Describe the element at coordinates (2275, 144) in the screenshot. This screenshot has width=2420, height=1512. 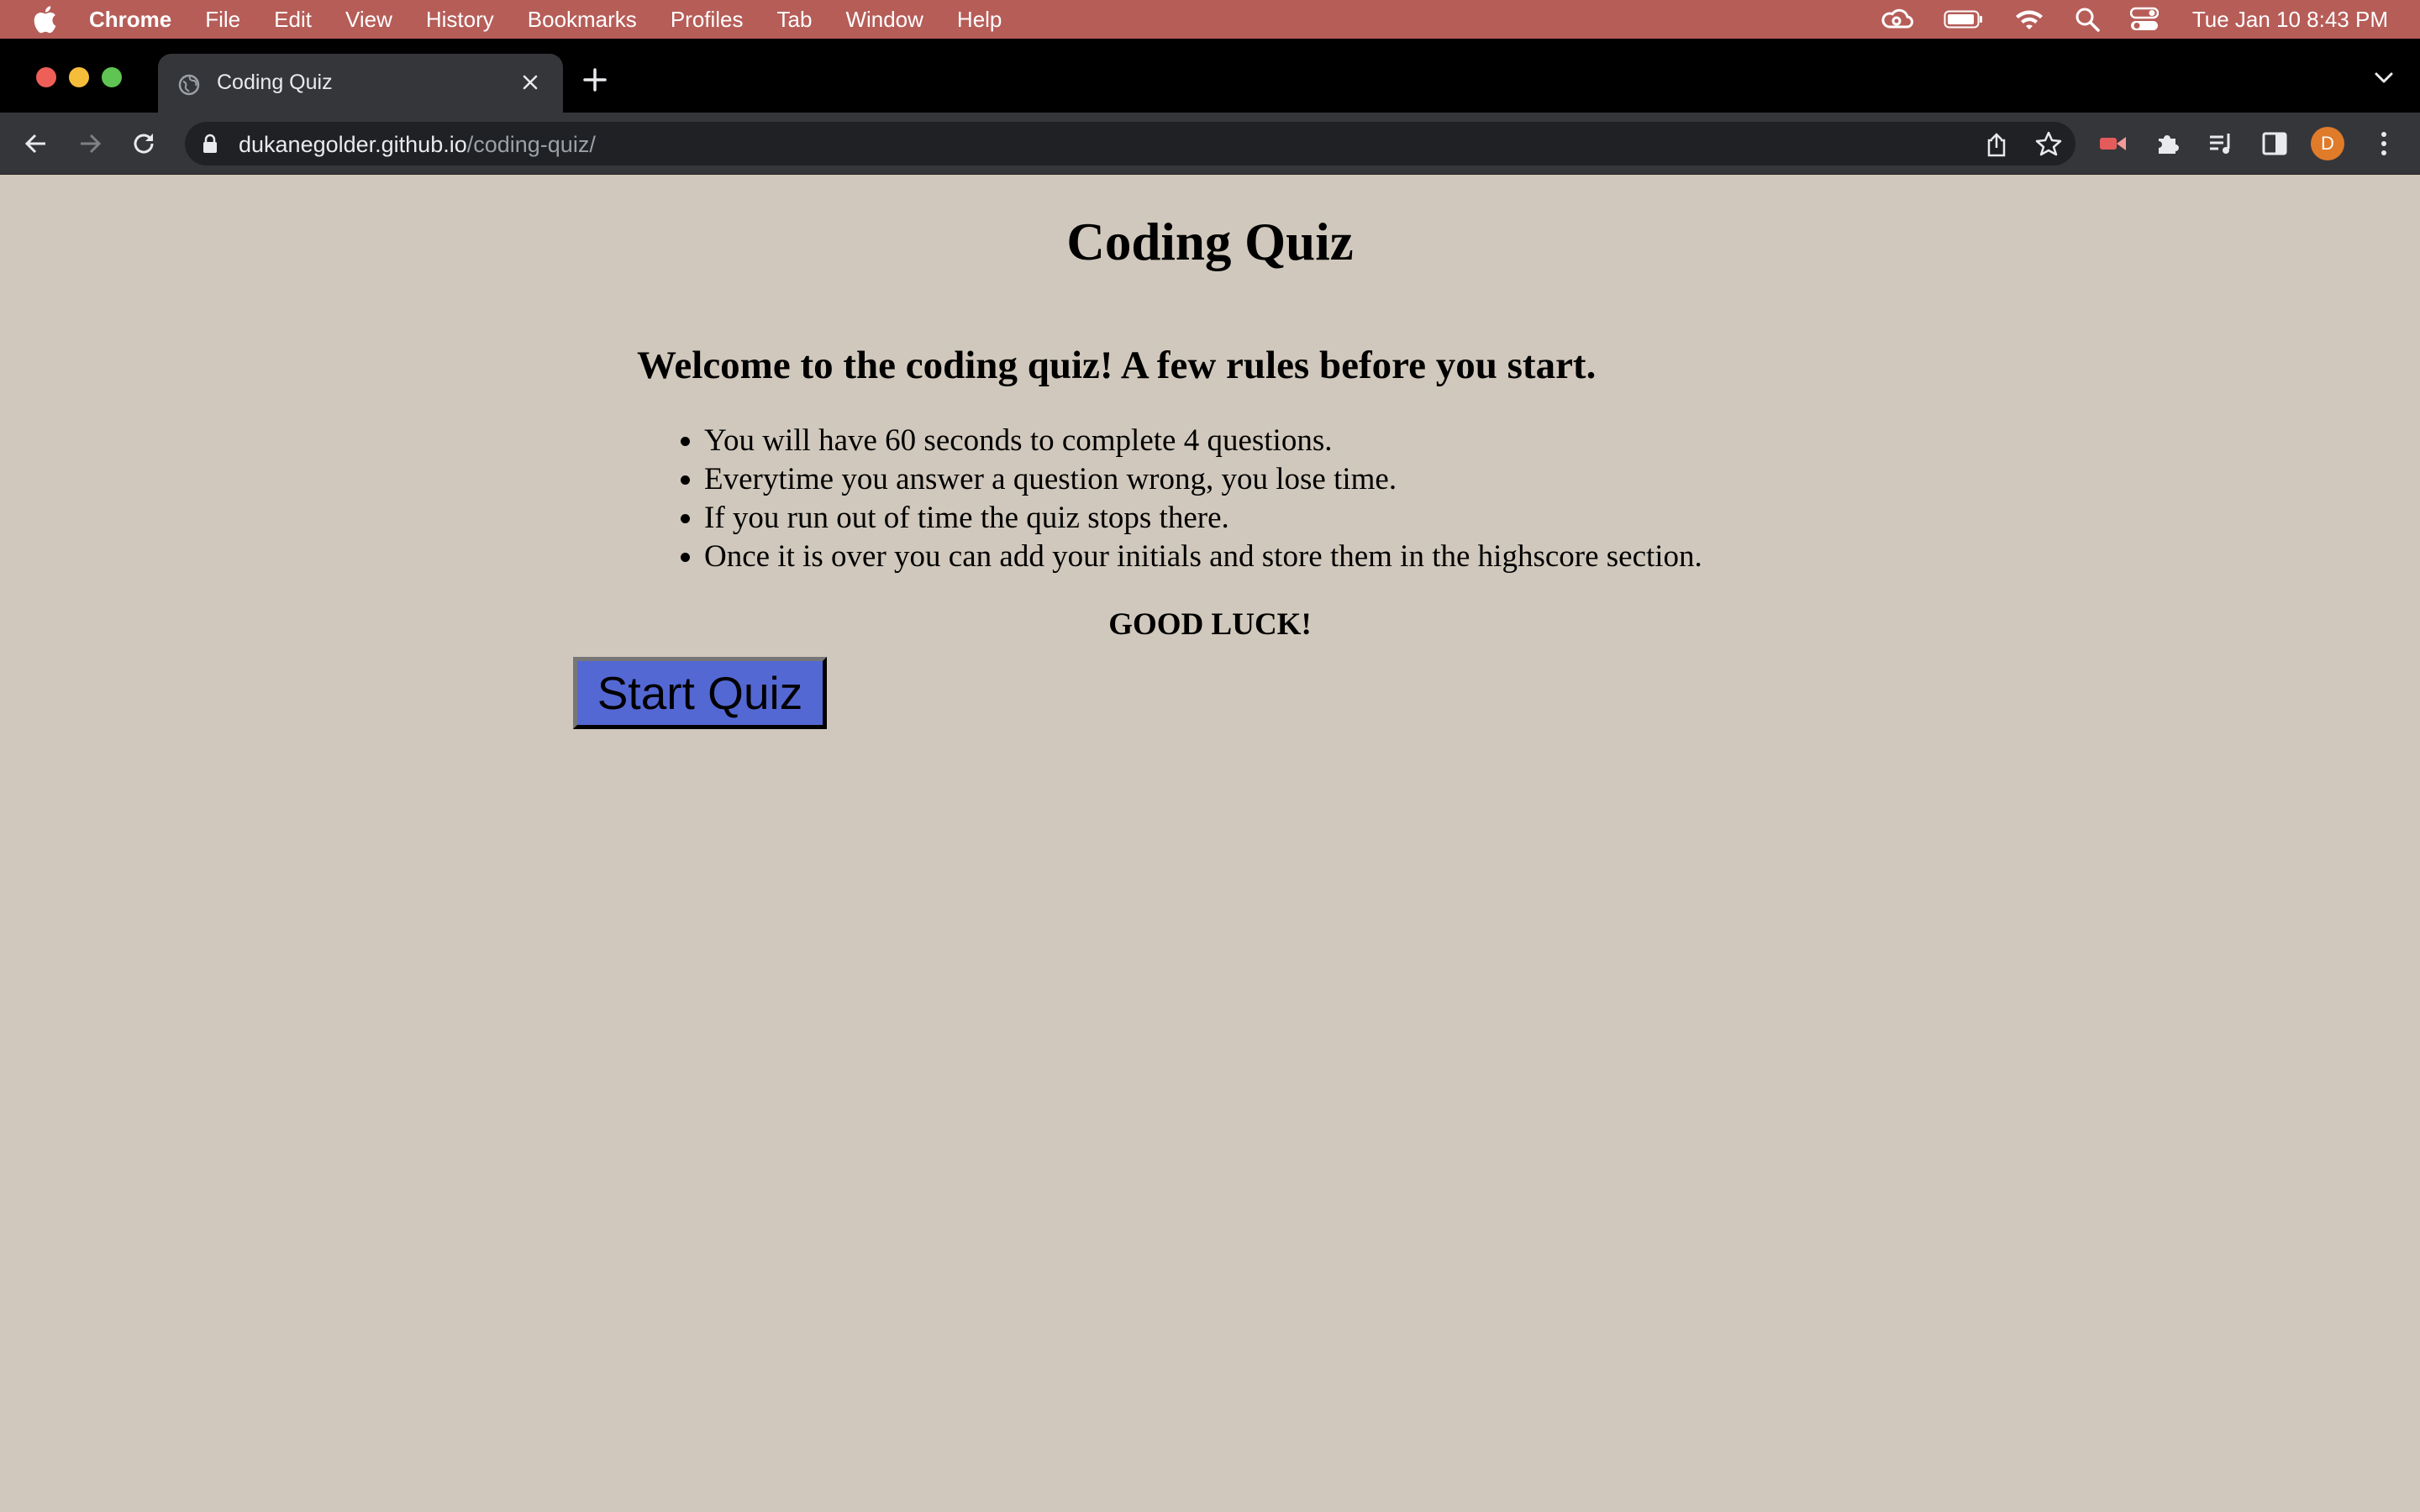
I see `side-panel-icon` at that location.